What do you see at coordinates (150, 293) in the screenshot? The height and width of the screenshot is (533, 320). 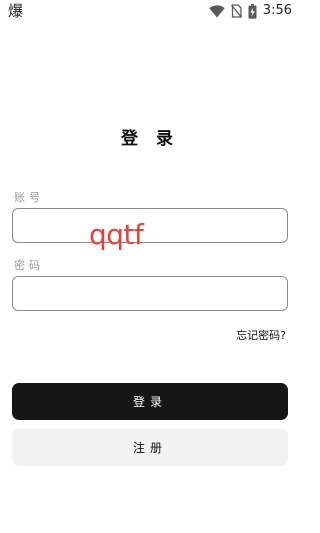 I see `password-input` at bounding box center [150, 293].